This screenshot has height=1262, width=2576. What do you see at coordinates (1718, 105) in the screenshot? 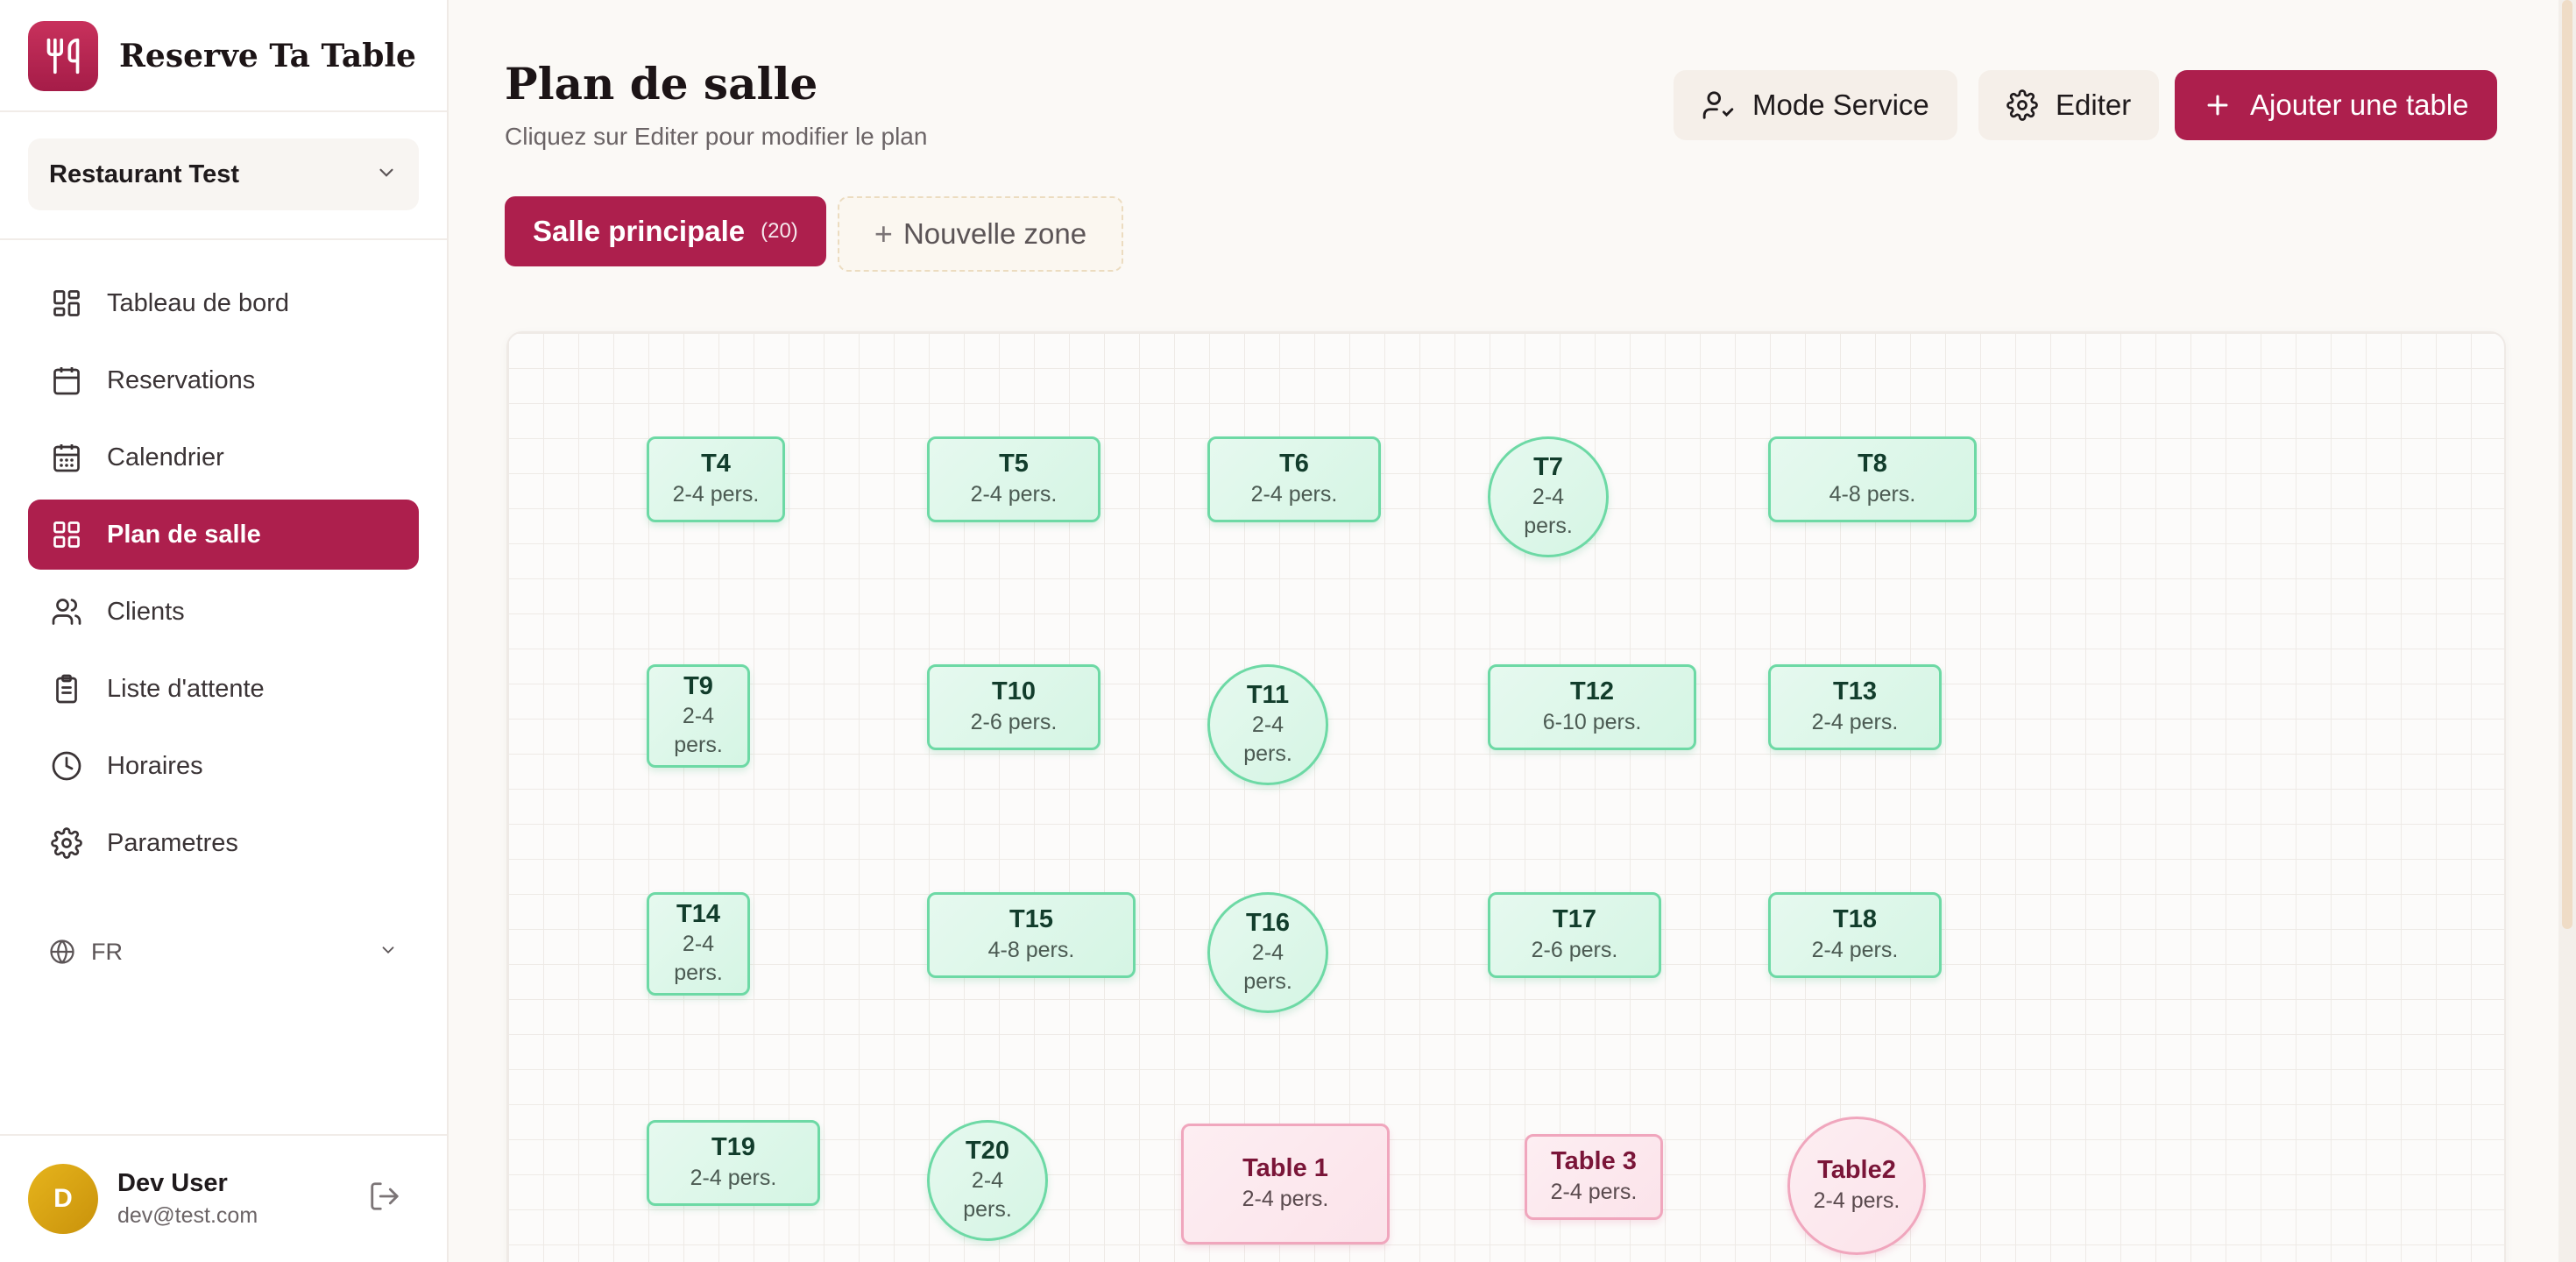
I see `user-check-icon` at bounding box center [1718, 105].